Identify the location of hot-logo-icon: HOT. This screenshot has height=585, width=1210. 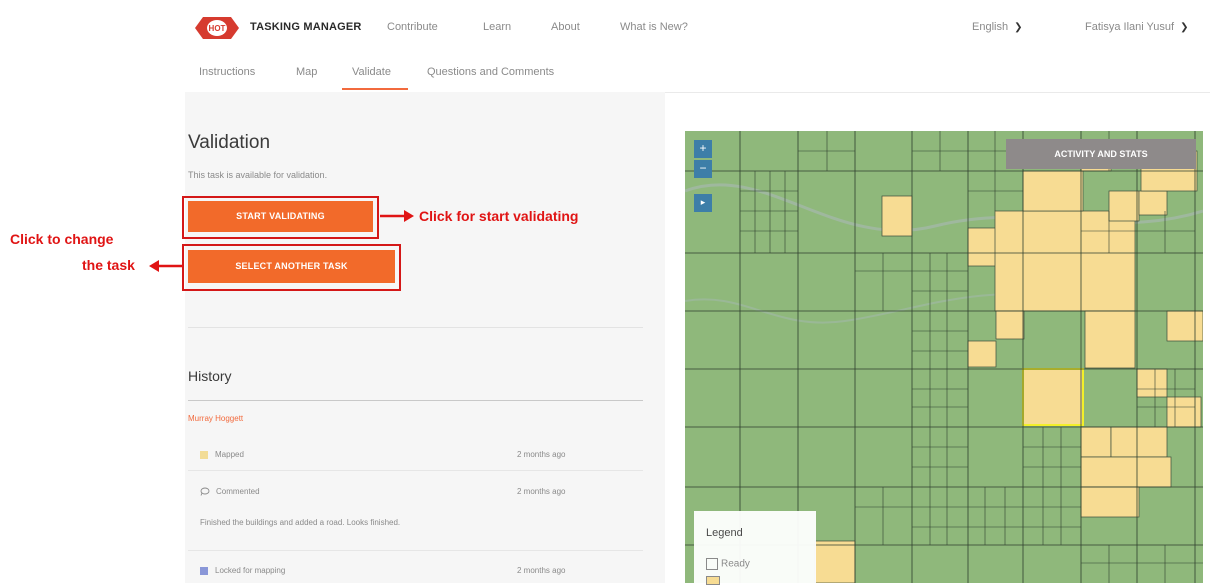
(217, 28).